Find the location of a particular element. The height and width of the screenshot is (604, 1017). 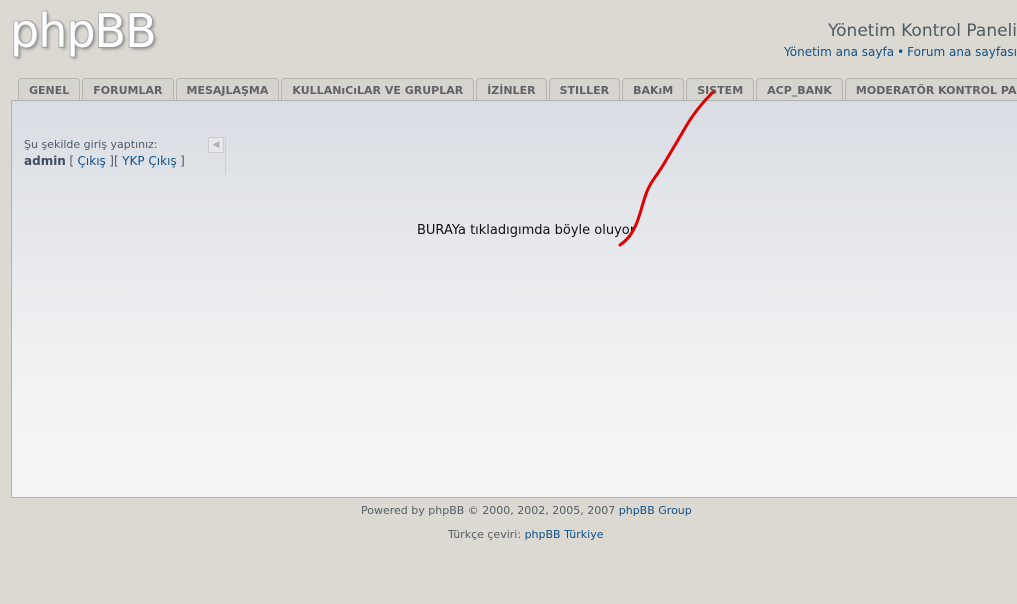

annotation-stroke is located at coordinates (666, 168).